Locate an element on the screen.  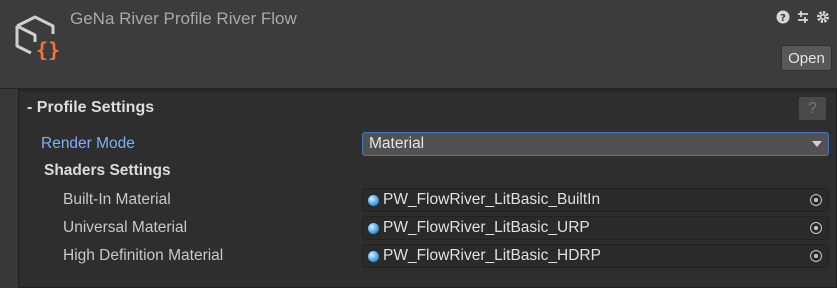
asset-title: GeNa River Profile River Flow is located at coordinates (183, 18).